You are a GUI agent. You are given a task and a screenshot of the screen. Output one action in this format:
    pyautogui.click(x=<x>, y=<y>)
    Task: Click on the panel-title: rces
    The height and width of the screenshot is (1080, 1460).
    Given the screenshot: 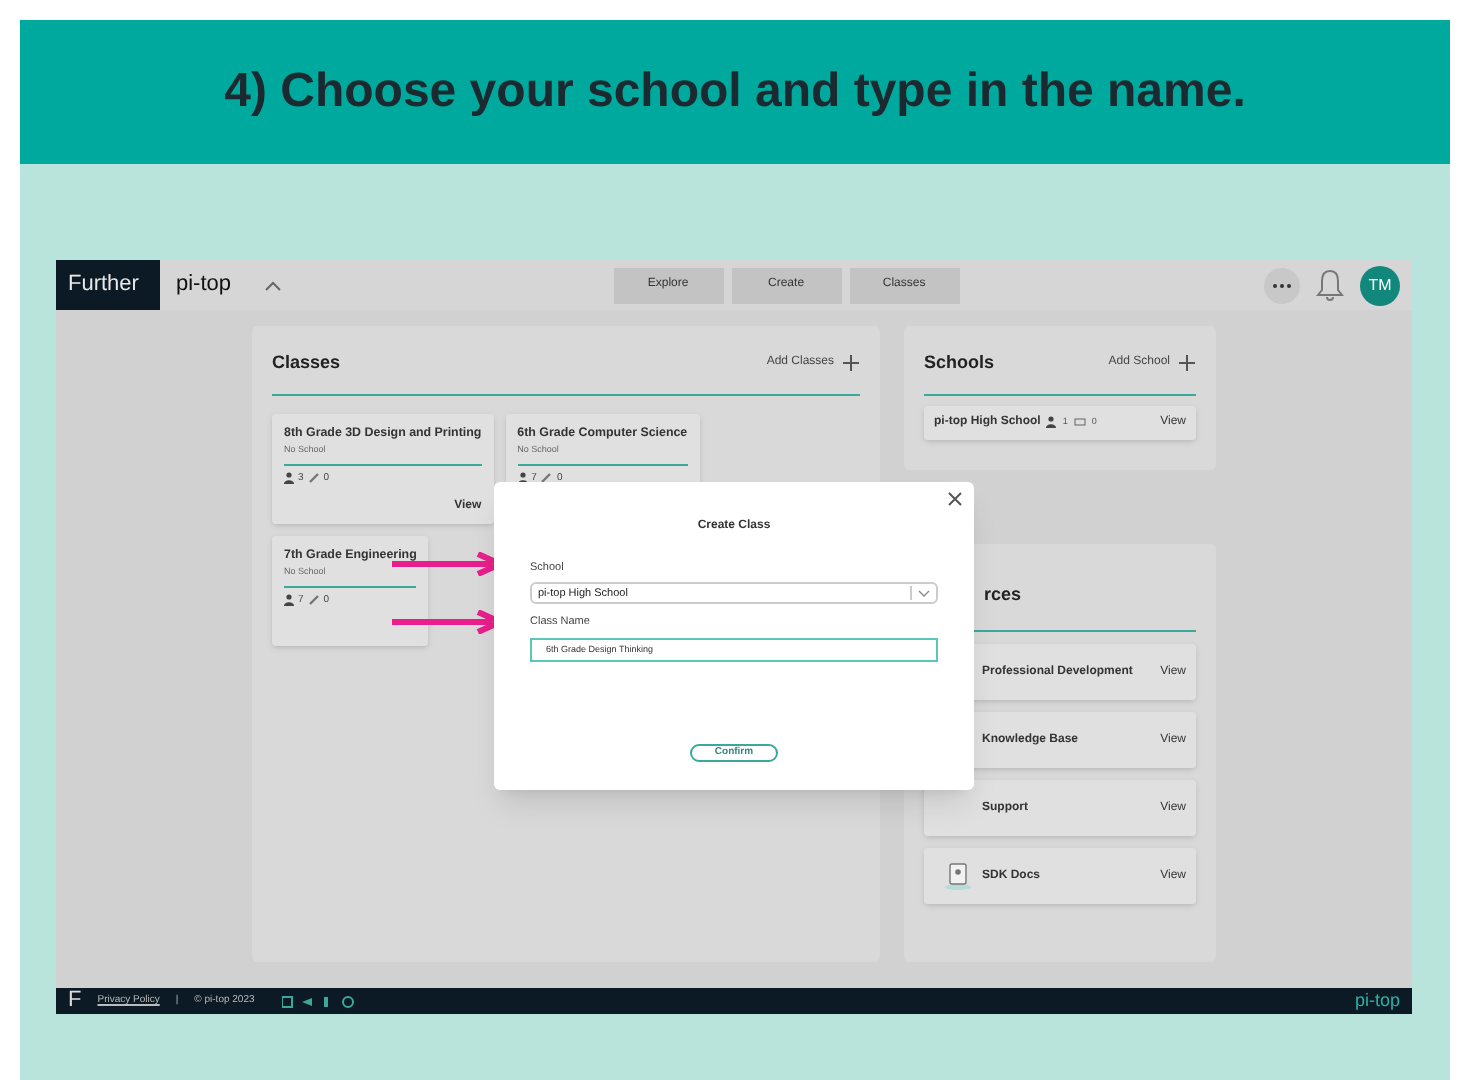 What is the action you would take?
    pyautogui.click(x=1003, y=594)
    